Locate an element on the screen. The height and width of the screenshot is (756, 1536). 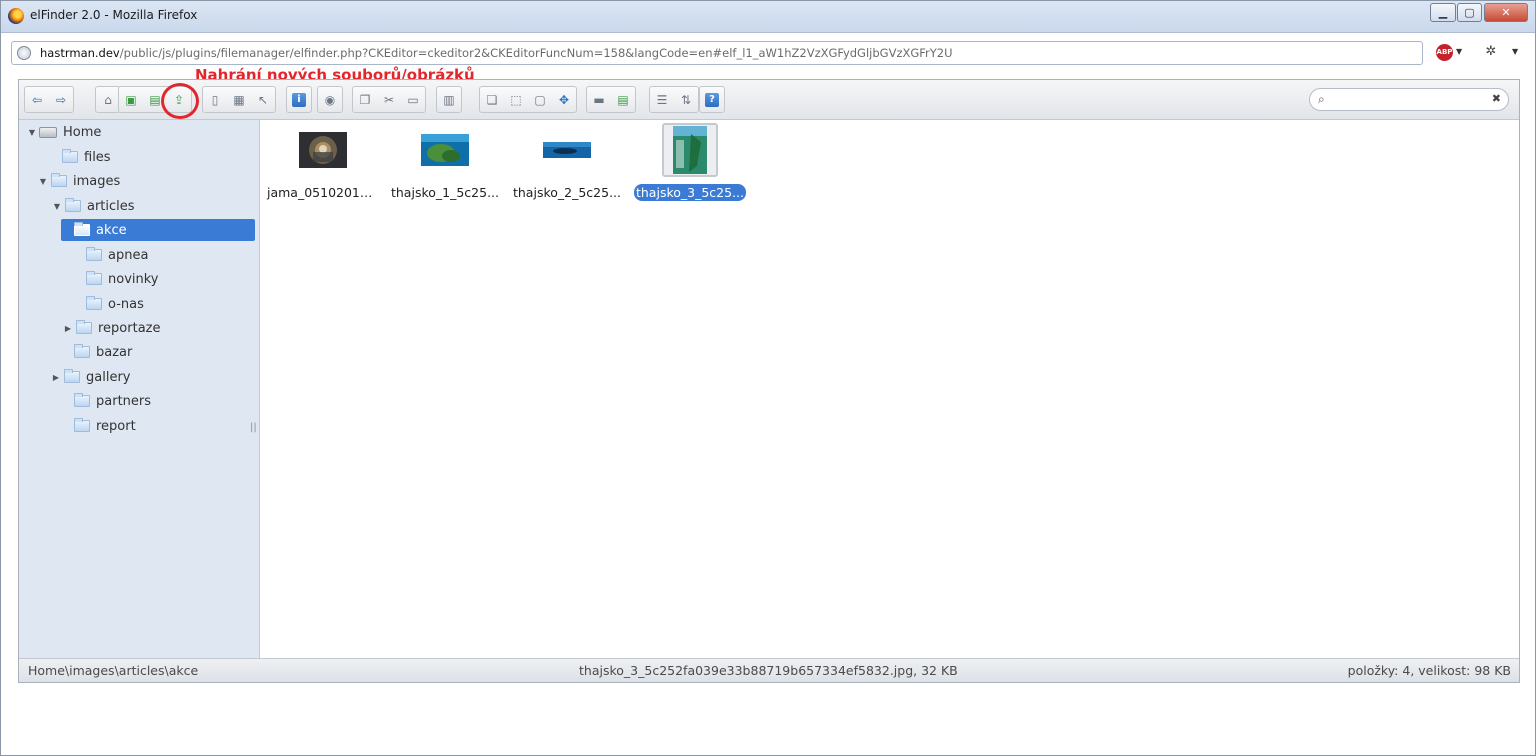
cut-icon: ✂ is located at coordinates (389, 99).